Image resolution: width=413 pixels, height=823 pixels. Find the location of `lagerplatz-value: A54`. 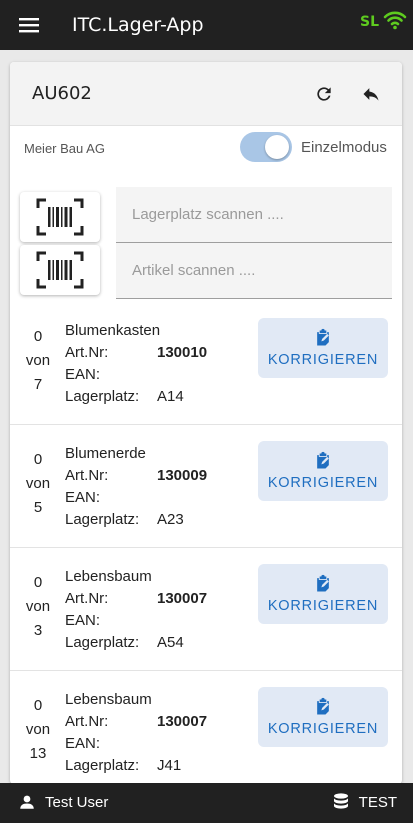

lagerplatz-value: A54 is located at coordinates (170, 642).